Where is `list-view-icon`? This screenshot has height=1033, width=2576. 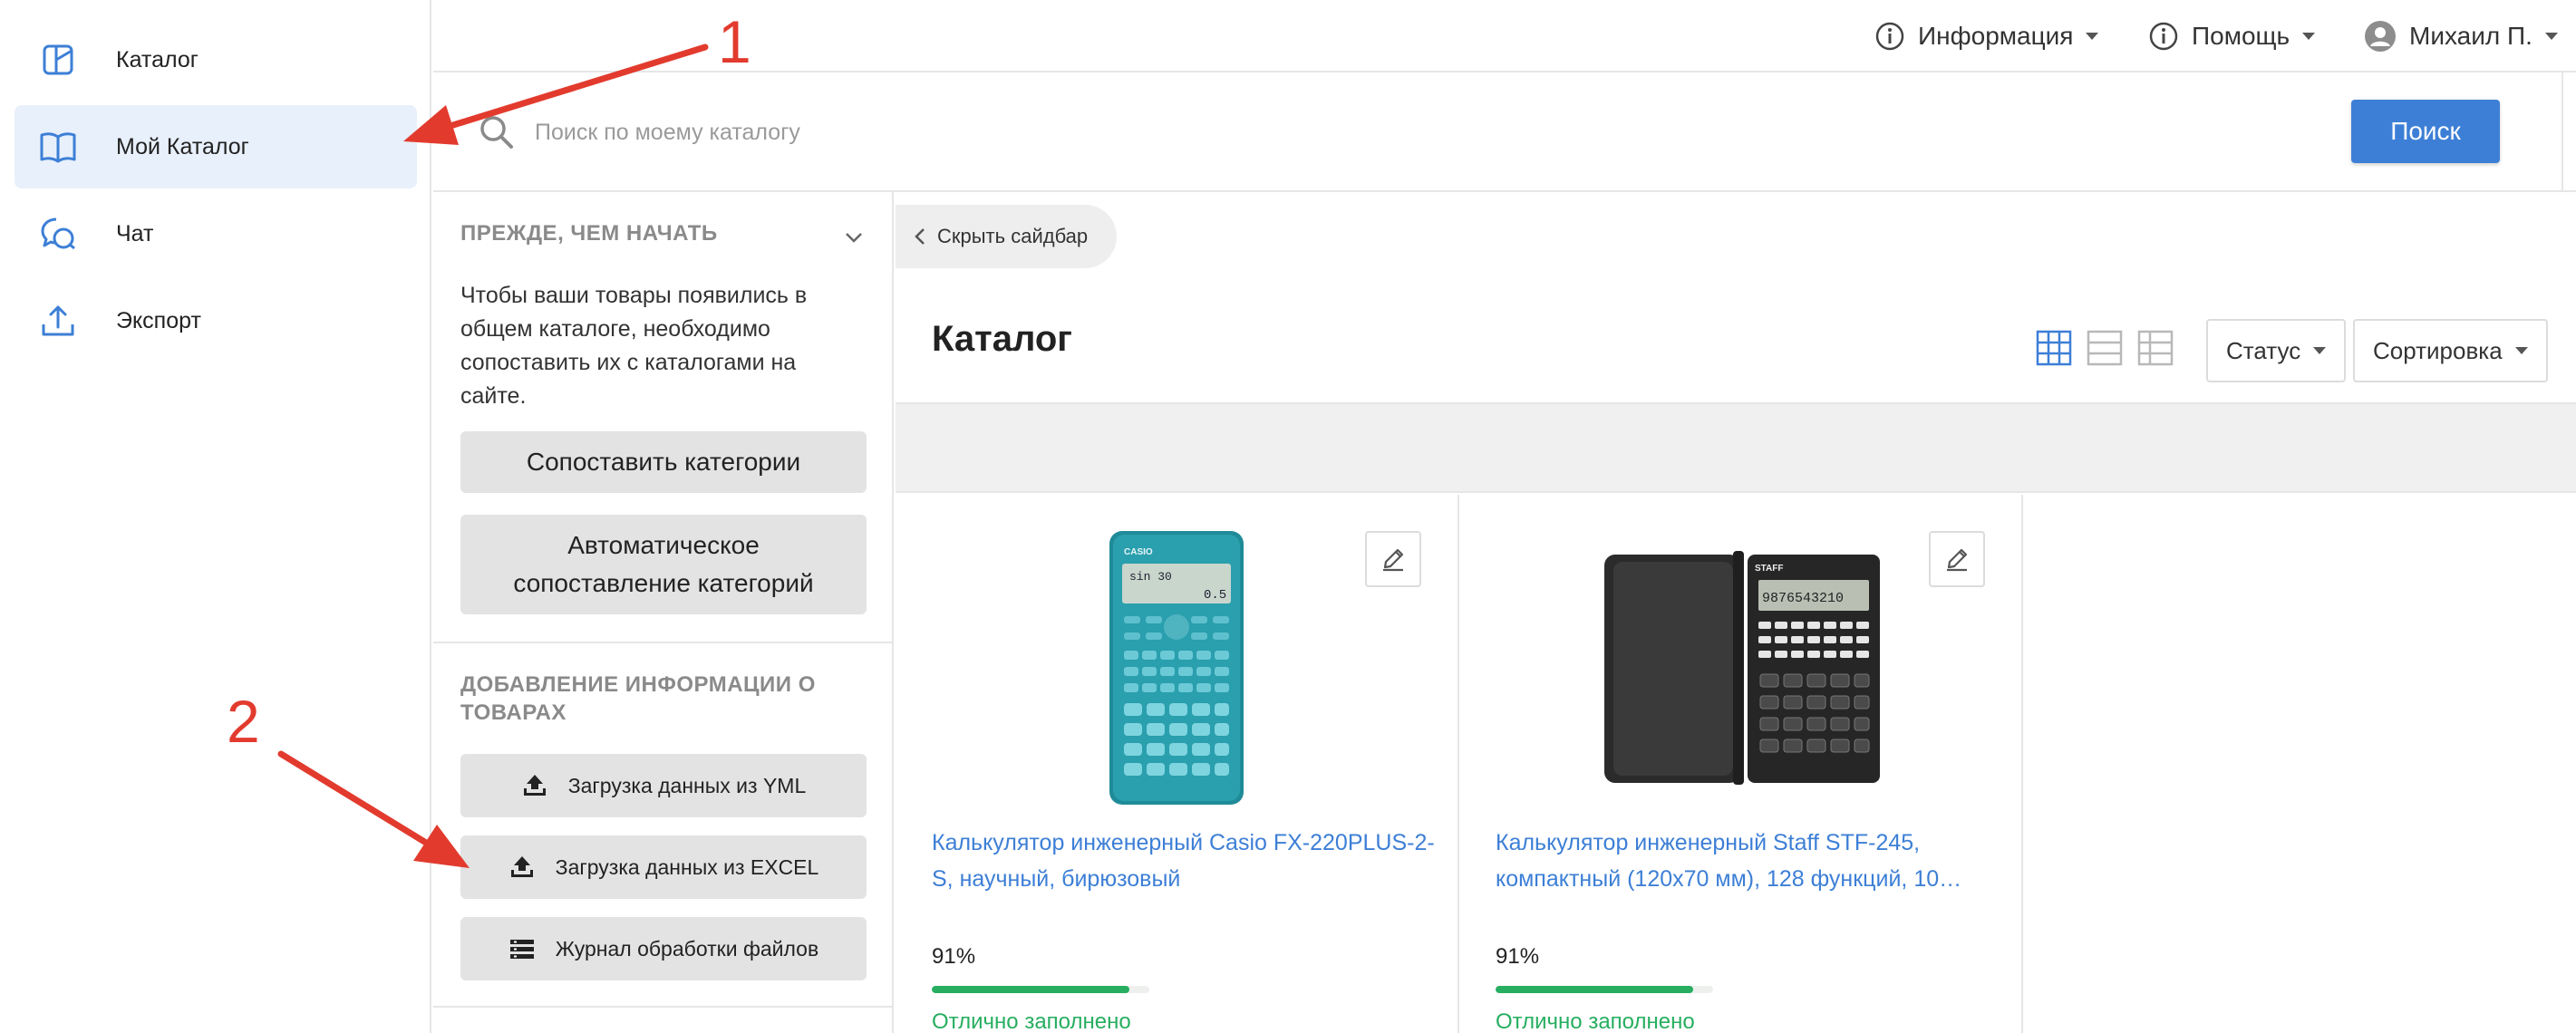
list-view-icon is located at coordinates (2105, 348).